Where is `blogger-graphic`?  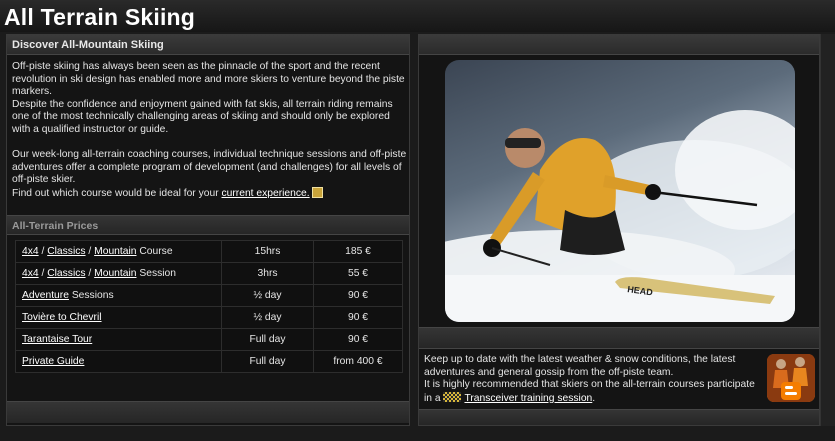
blogger-graphic is located at coordinates (791, 378).